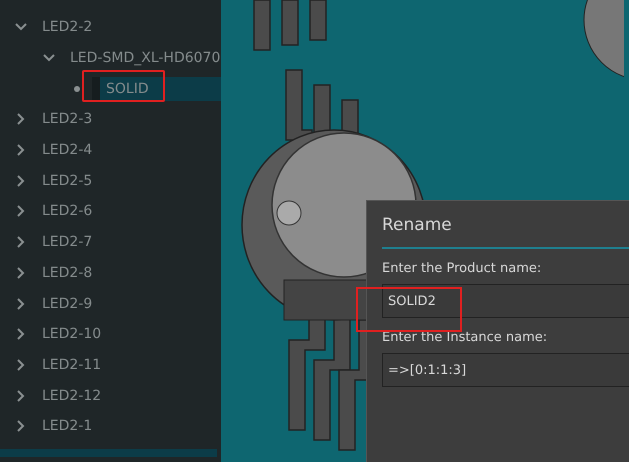  Describe the element at coordinates (67, 180) in the screenshot. I see `tree-item: LED2-5` at that location.